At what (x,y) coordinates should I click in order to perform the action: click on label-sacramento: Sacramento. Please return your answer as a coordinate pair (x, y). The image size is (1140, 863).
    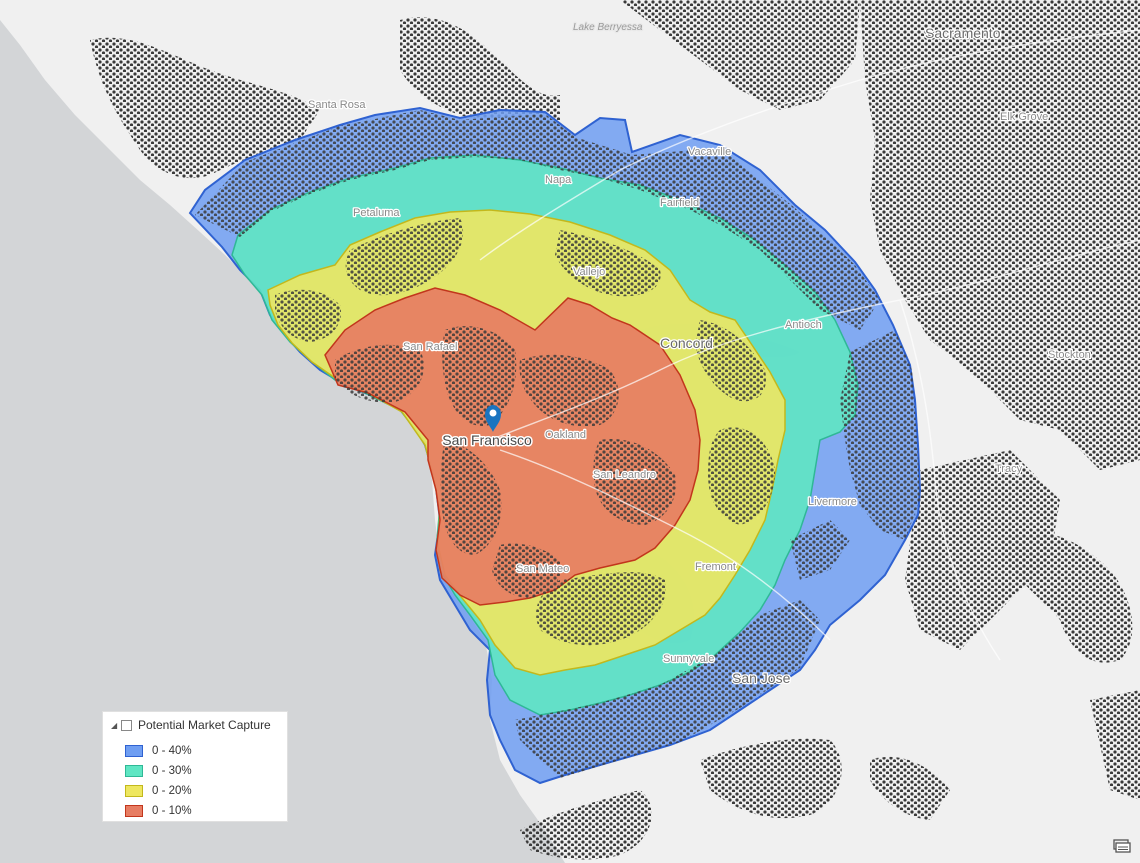
    Looking at the image, I should click on (963, 33).